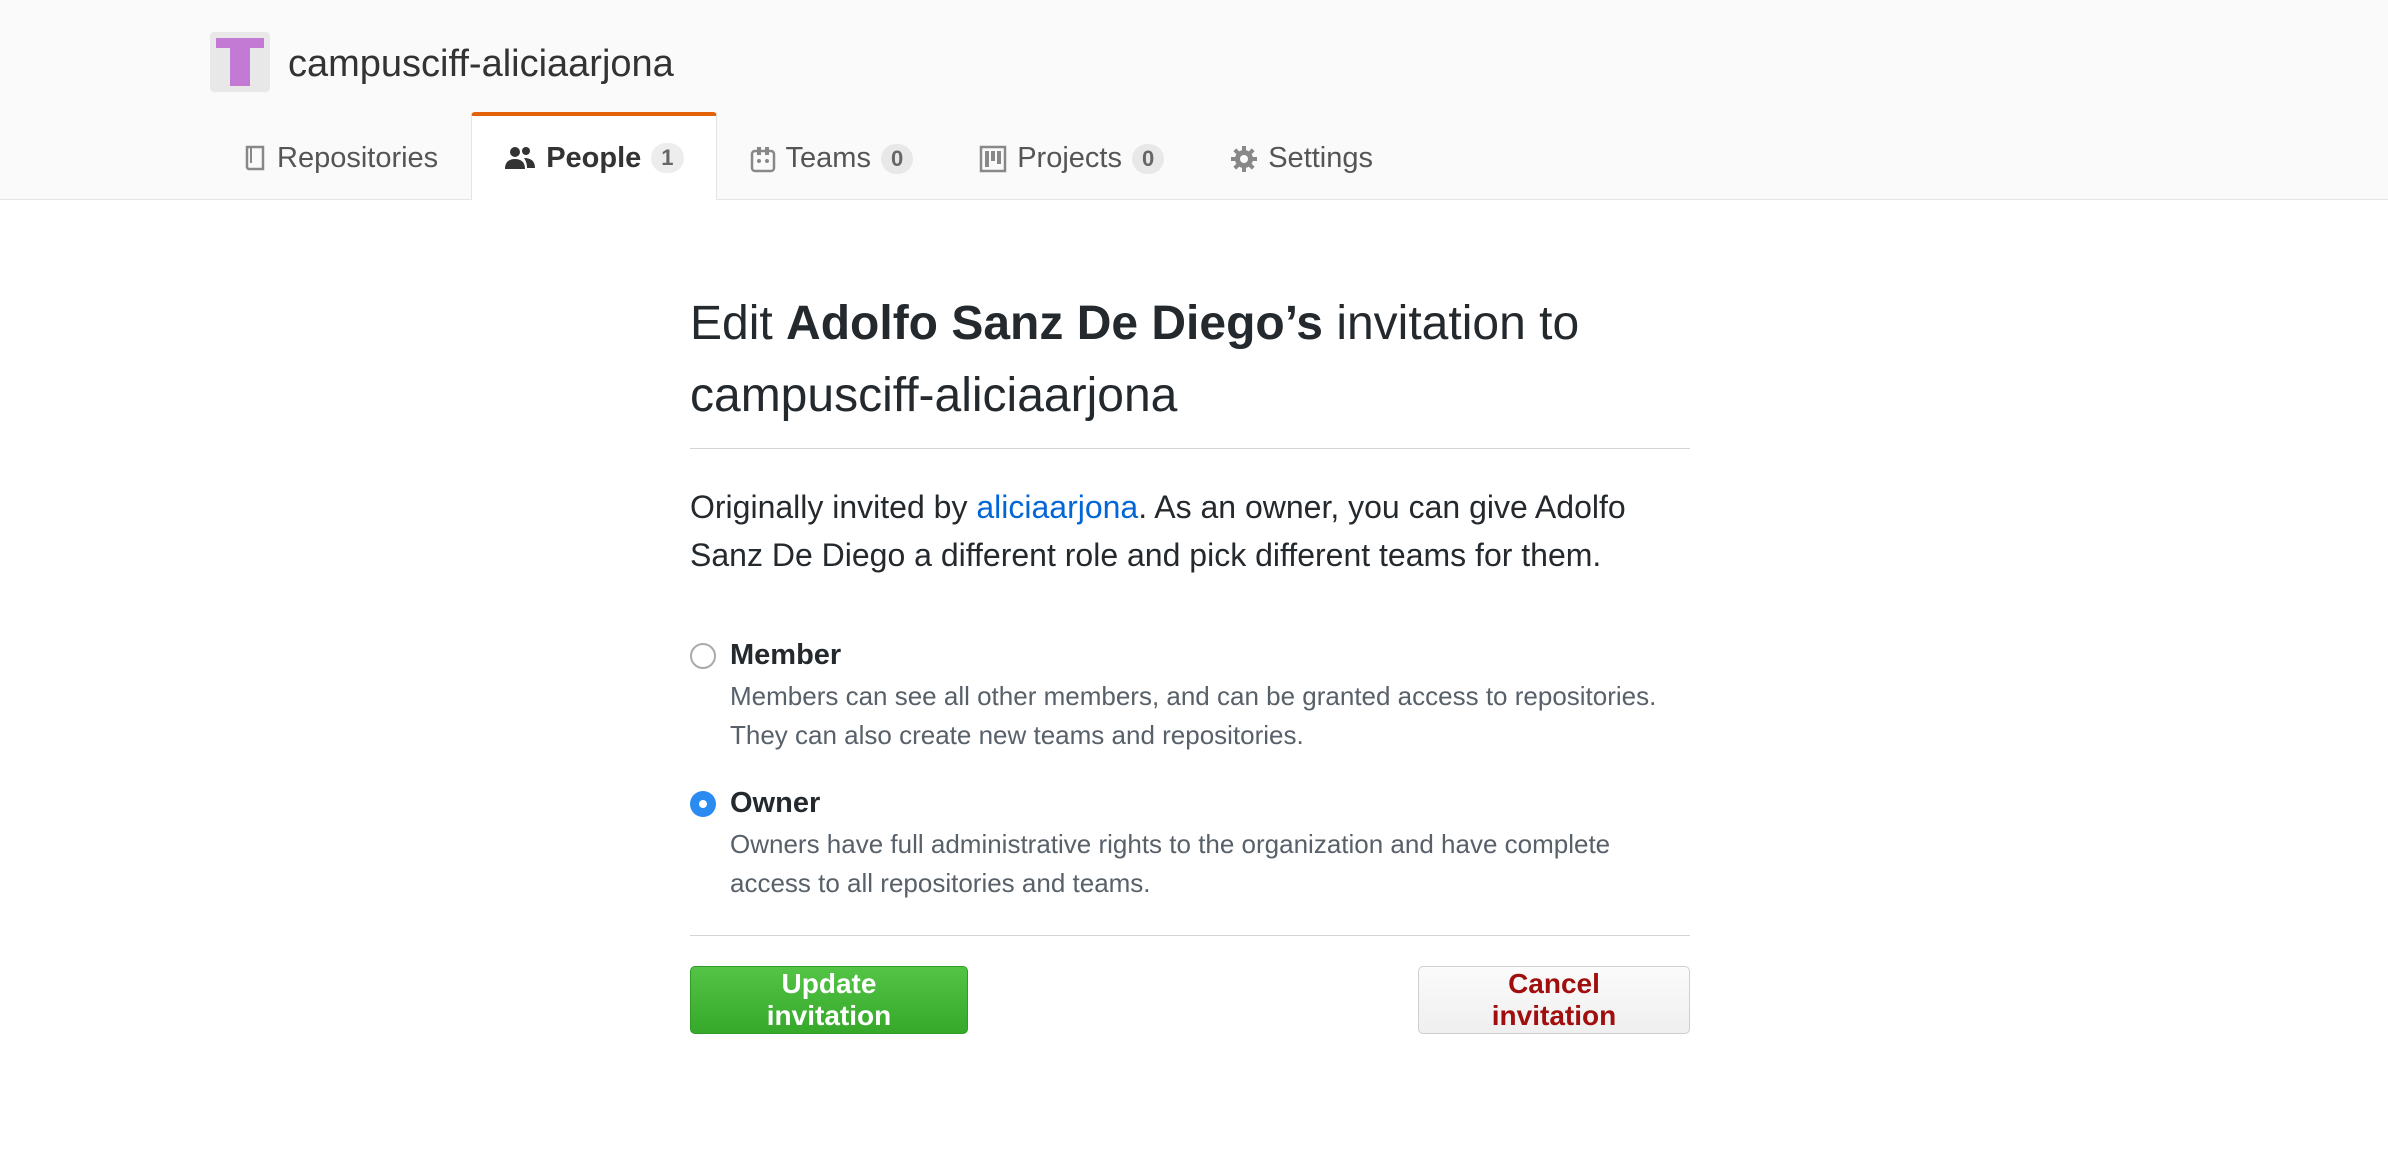  I want to click on inviter-link: aliciaarjona, so click(1057, 507).